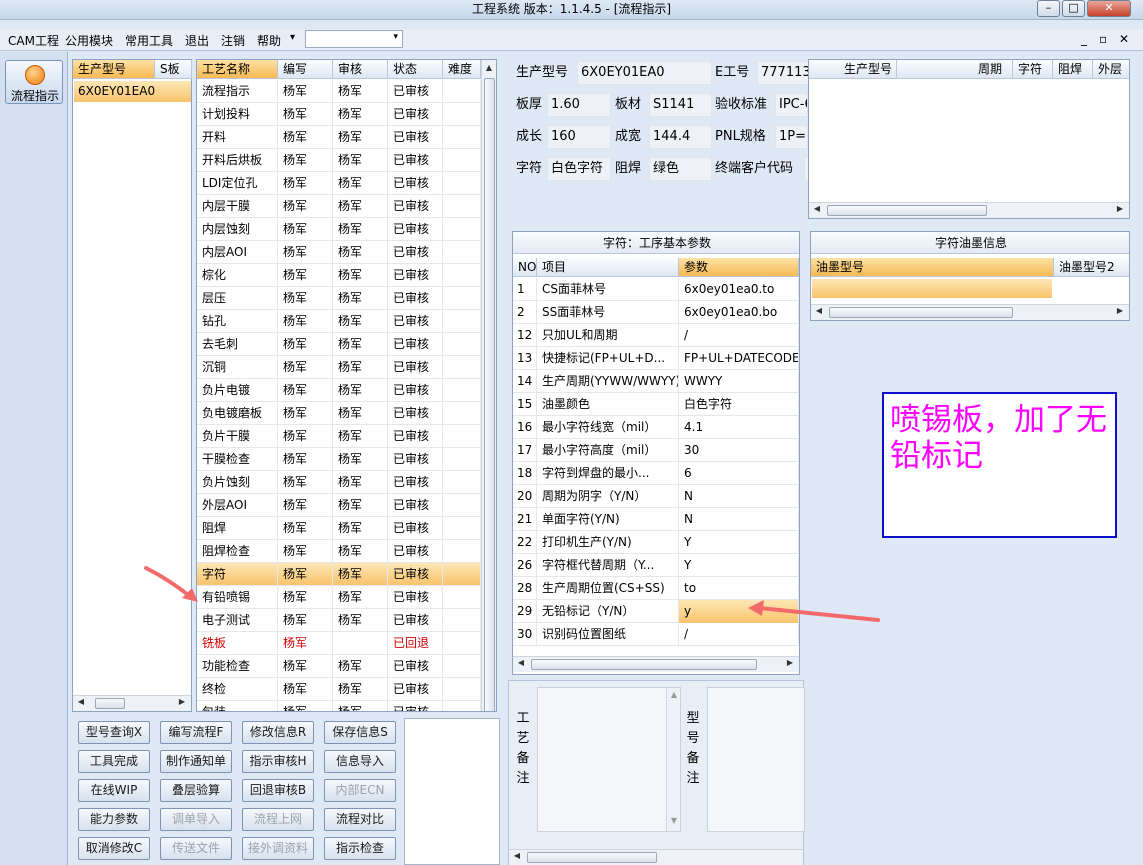 The image size is (1143, 865). What do you see at coordinates (656, 634) in the screenshot?
I see `param-row: 30 识别码位置图纸 /` at bounding box center [656, 634].